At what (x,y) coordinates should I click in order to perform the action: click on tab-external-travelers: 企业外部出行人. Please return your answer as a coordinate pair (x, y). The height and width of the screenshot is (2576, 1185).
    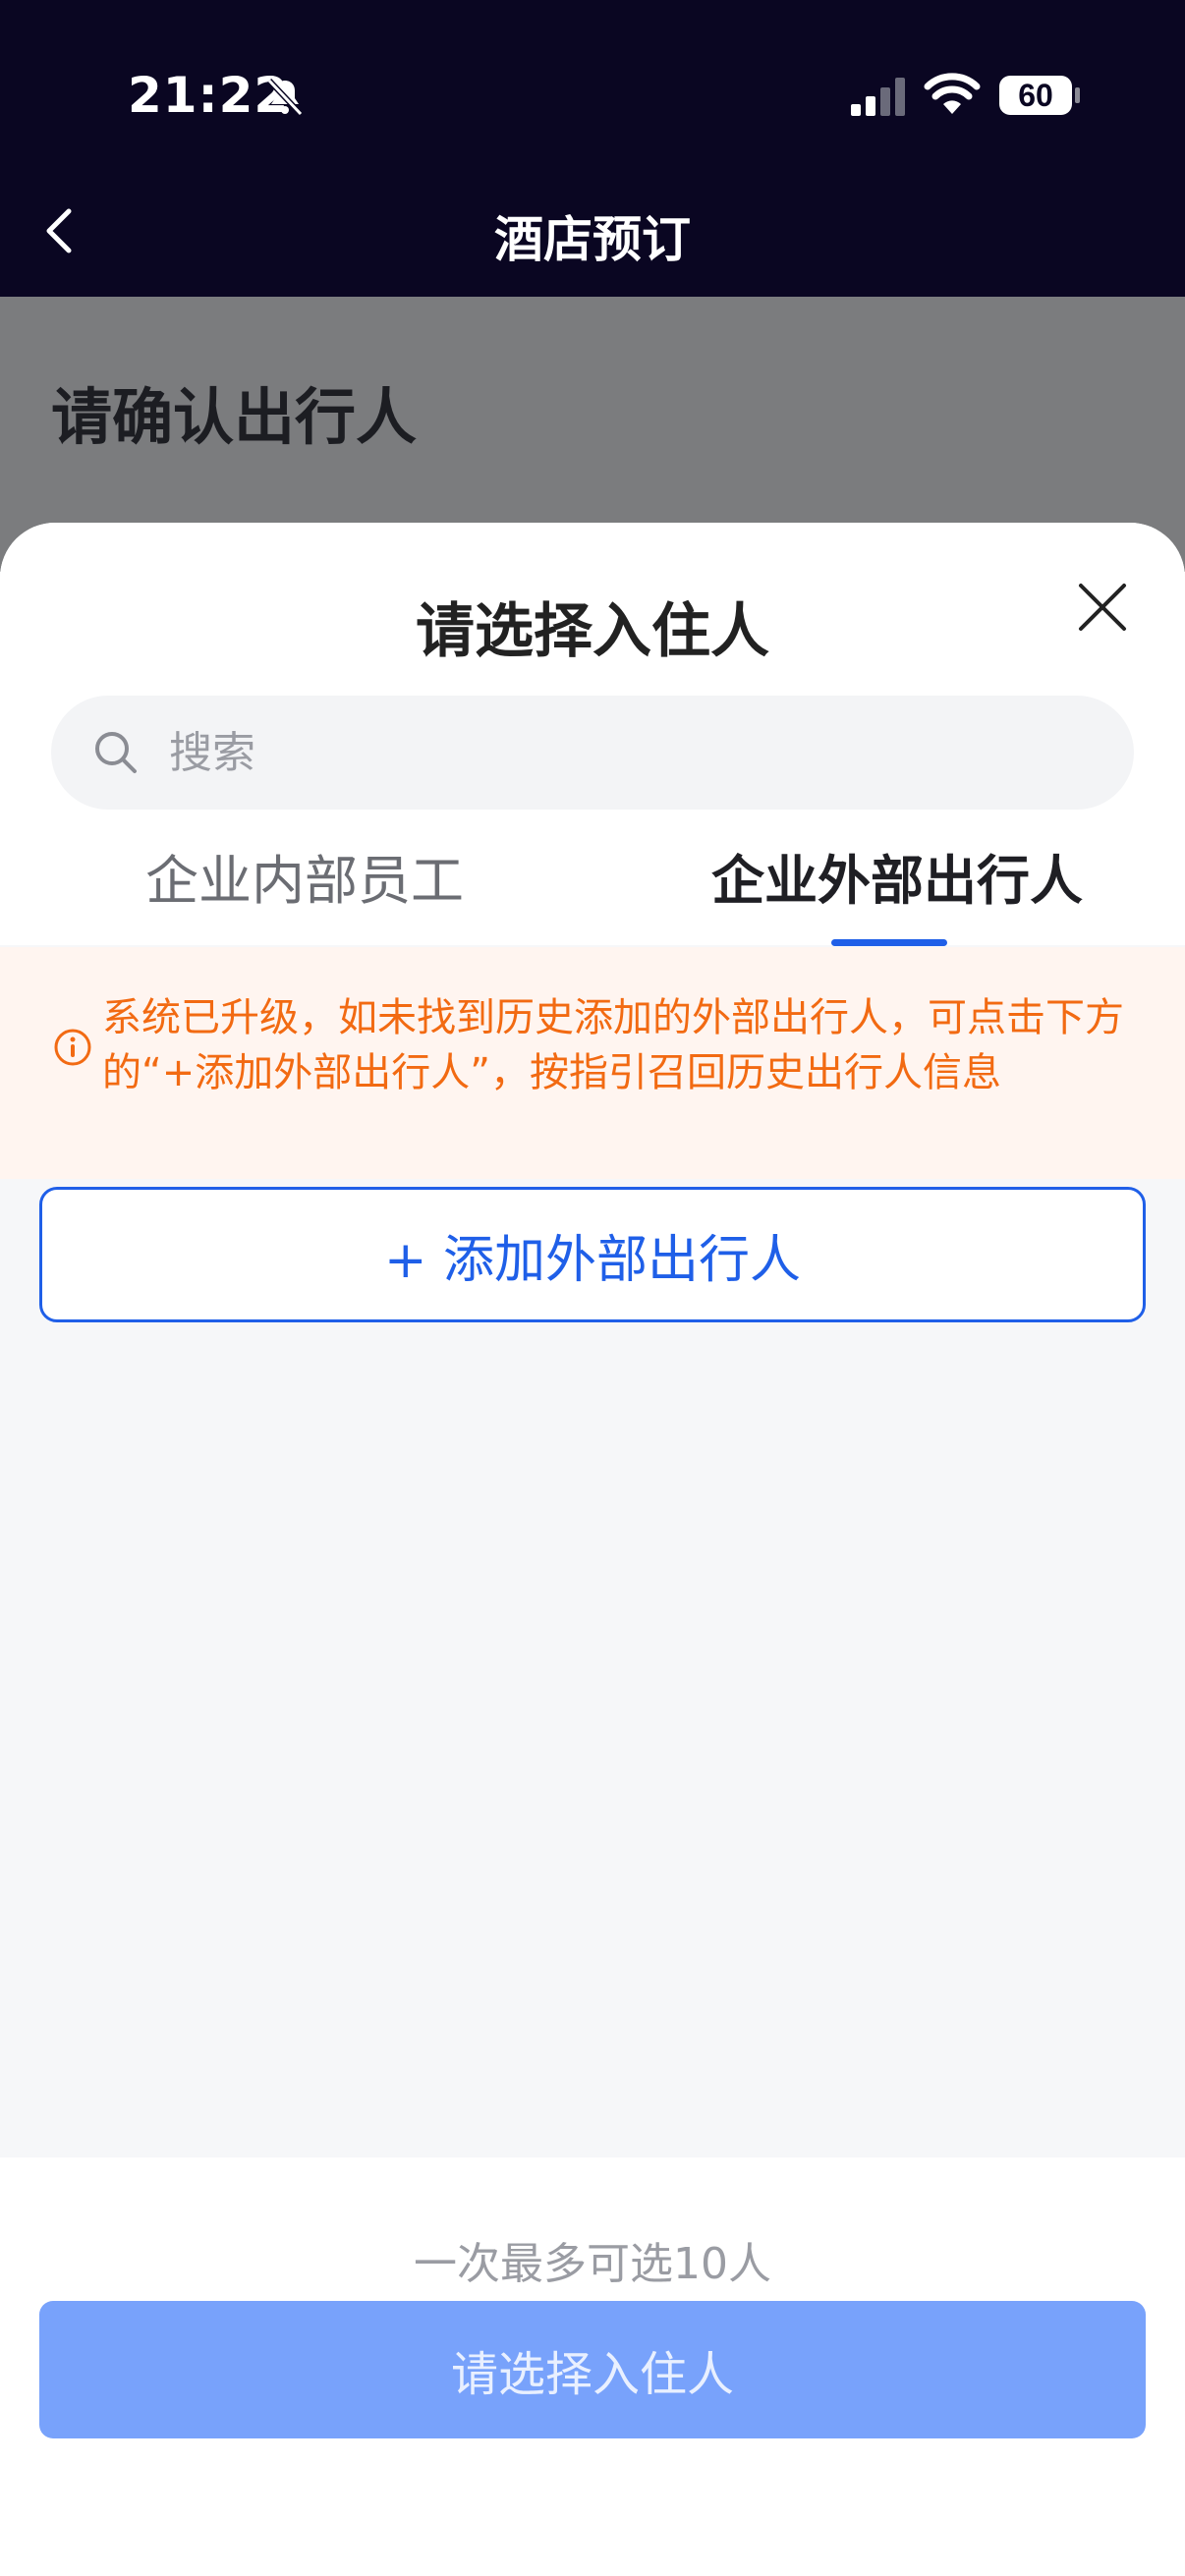
    Looking at the image, I should click on (897, 876).